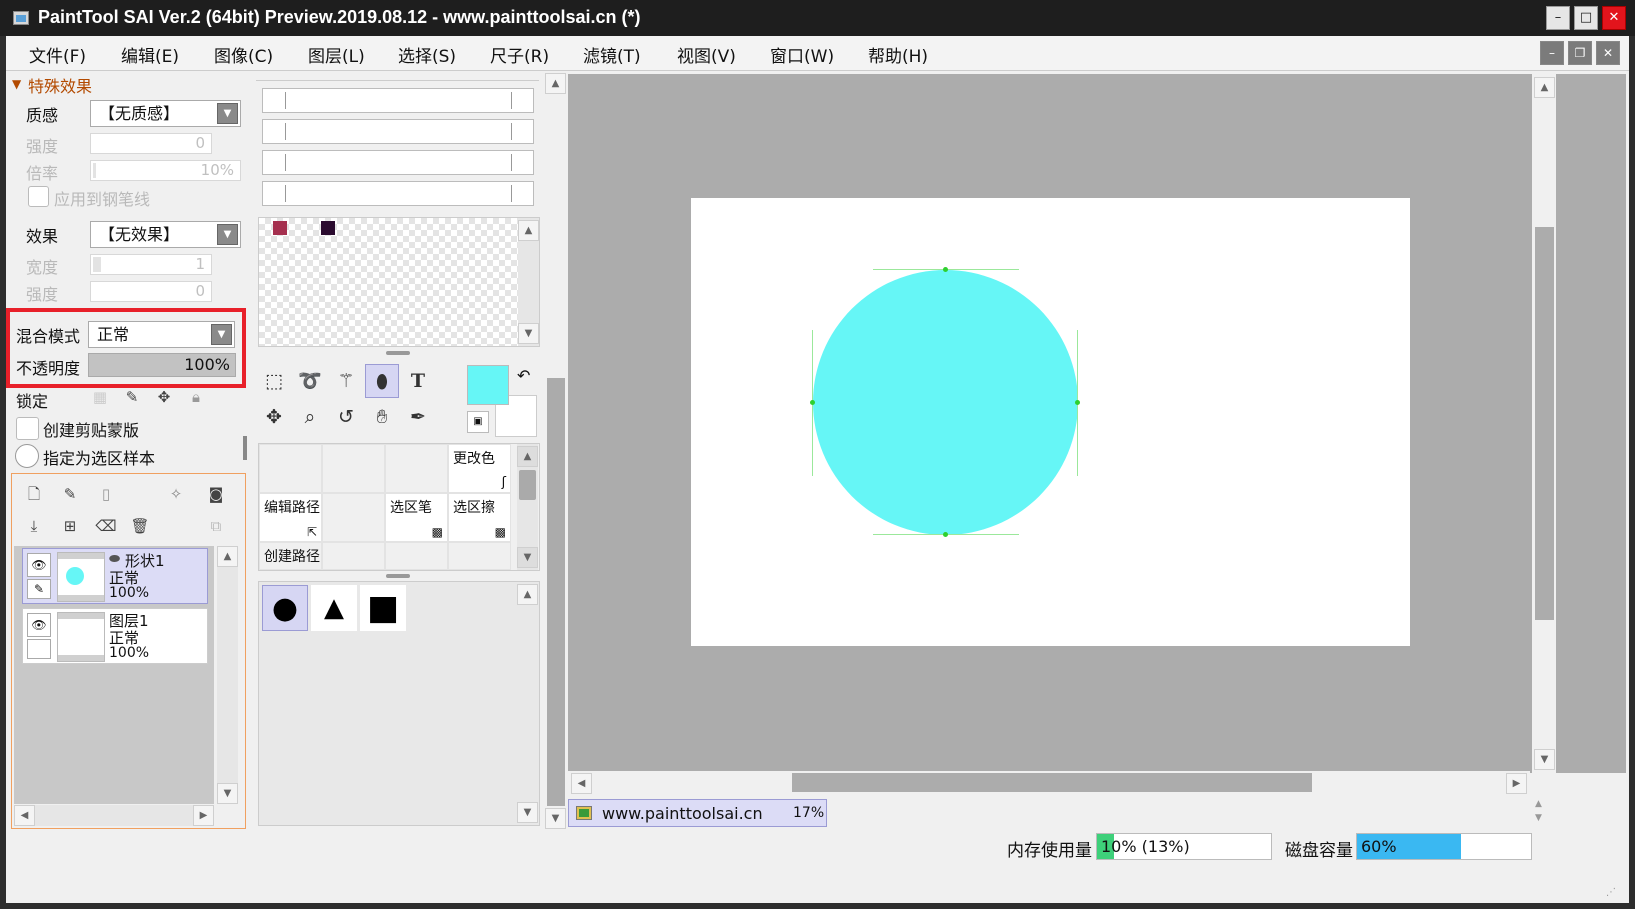 The width and height of the screenshot is (1635, 909). Describe the element at coordinates (161, 334) in the screenshot. I see `blend-mode-dropdown: 正常 ▼` at that location.